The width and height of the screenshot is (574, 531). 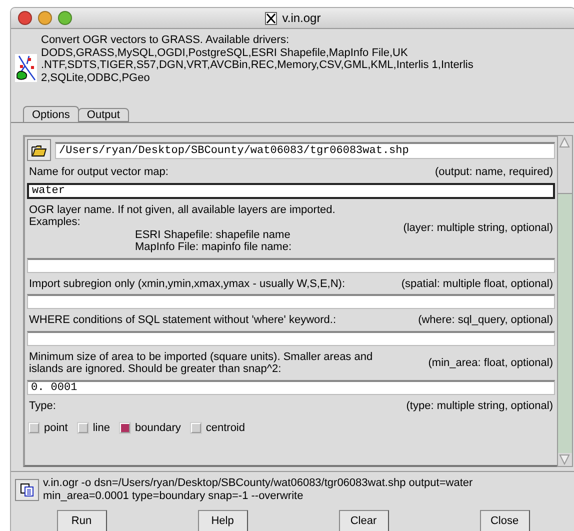 What do you see at coordinates (217, 428) in the screenshot?
I see `checkbox: centroid` at bounding box center [217, 428].